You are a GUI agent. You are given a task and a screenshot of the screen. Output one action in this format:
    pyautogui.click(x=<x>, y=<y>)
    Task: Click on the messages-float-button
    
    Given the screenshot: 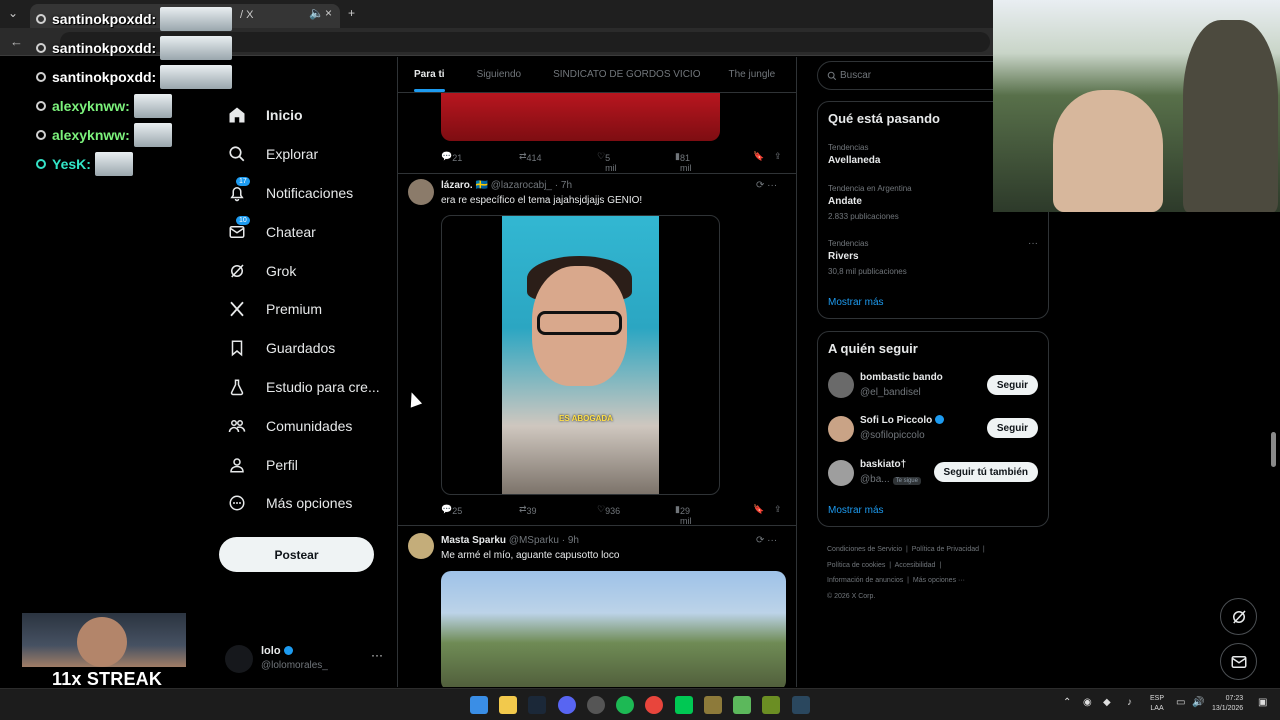 What is the action you would take?
    pyautogui.click(x=1238, y=661)
    